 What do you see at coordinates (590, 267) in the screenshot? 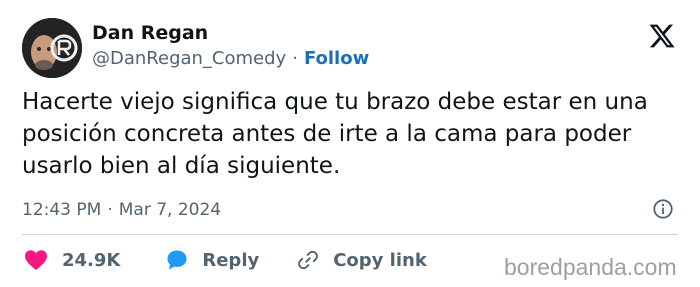
I see `watermark: boredpanda.com` at bounding box center [590, 267].